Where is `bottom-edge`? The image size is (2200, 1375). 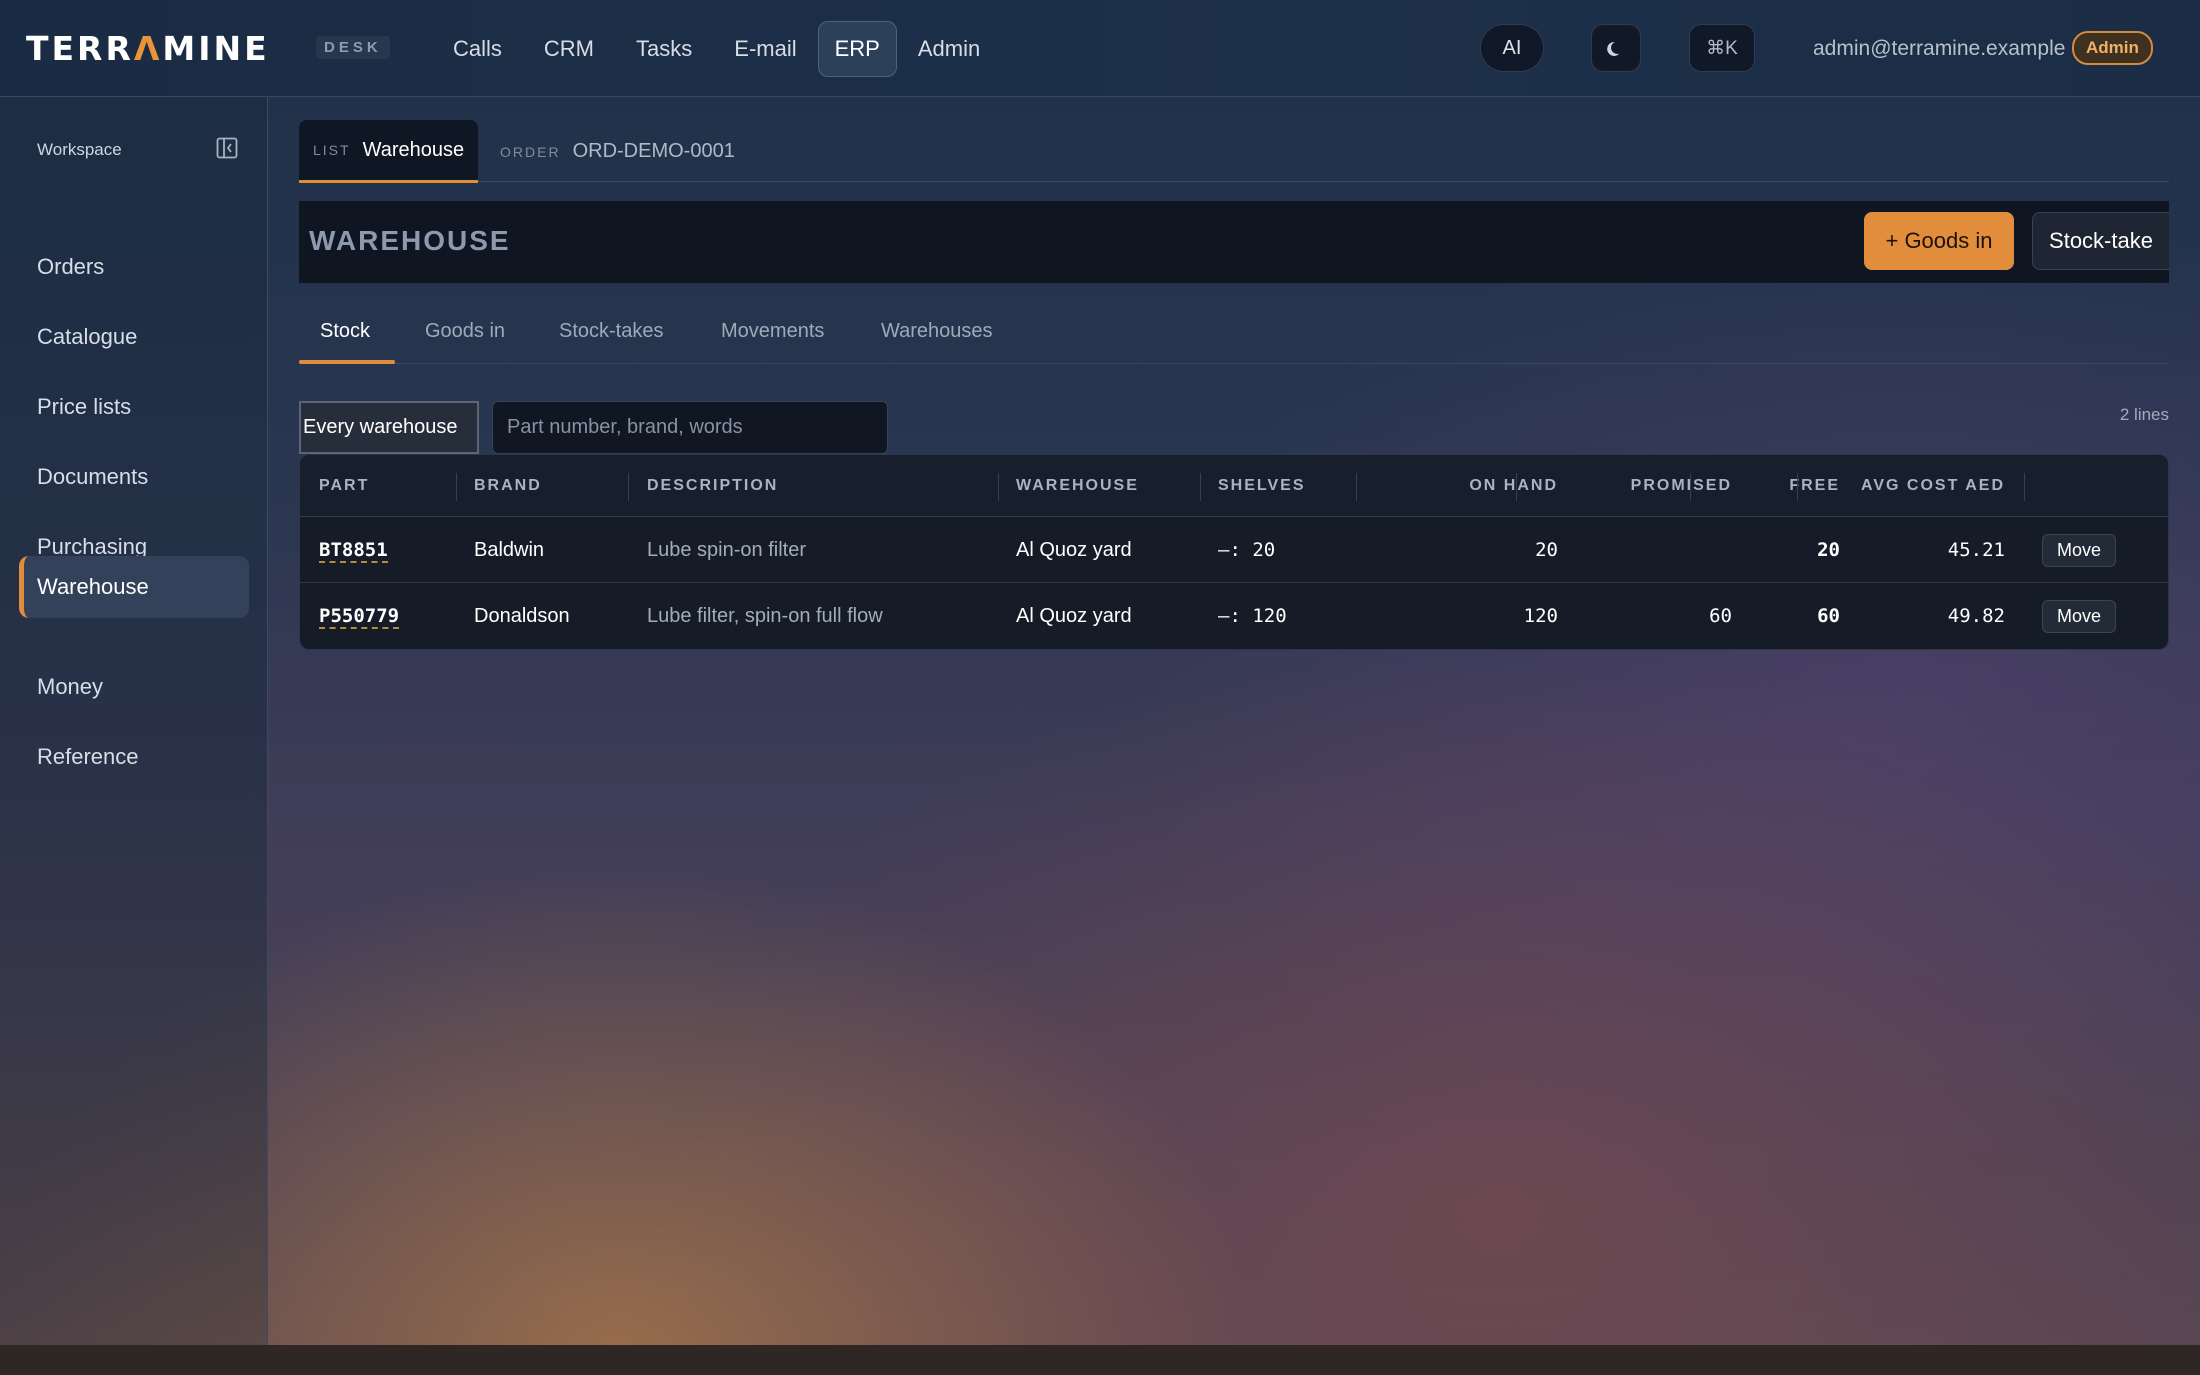 bottom-edge is located at coordinates (1100, 1360).